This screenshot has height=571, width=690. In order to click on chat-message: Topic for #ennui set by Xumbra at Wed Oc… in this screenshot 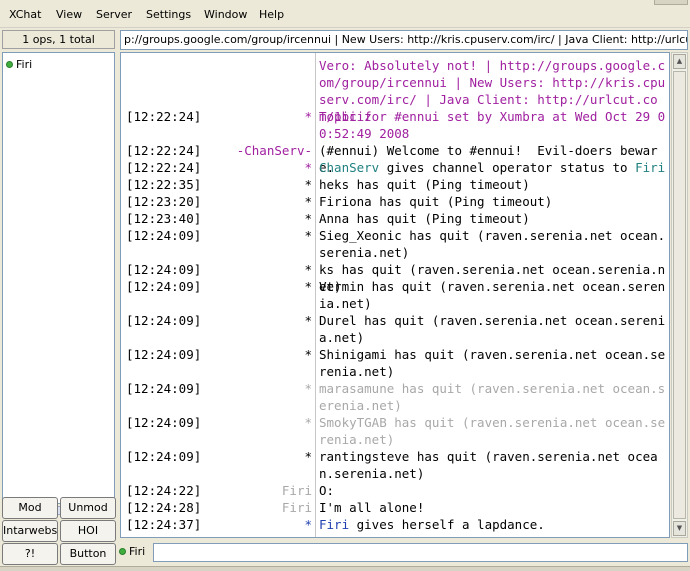, I will do `click(492, 125)`.